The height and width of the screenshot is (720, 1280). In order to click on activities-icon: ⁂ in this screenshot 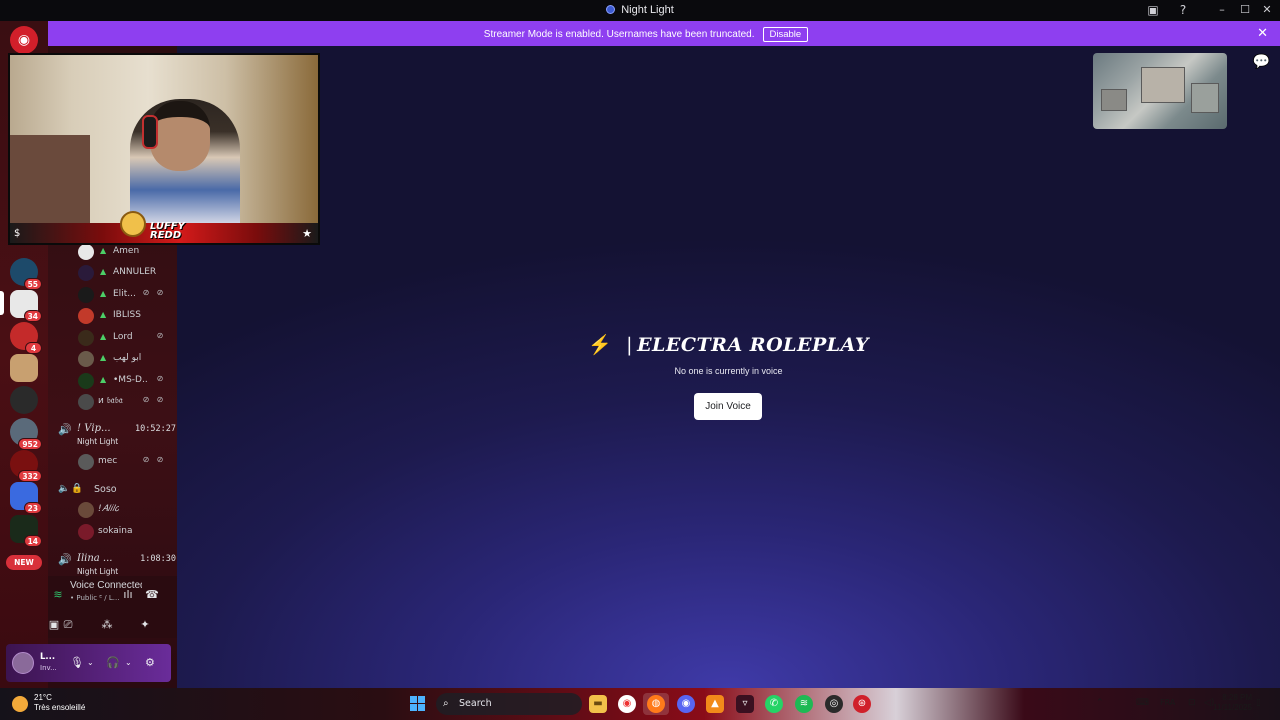, I will do `click(107, 626)`.